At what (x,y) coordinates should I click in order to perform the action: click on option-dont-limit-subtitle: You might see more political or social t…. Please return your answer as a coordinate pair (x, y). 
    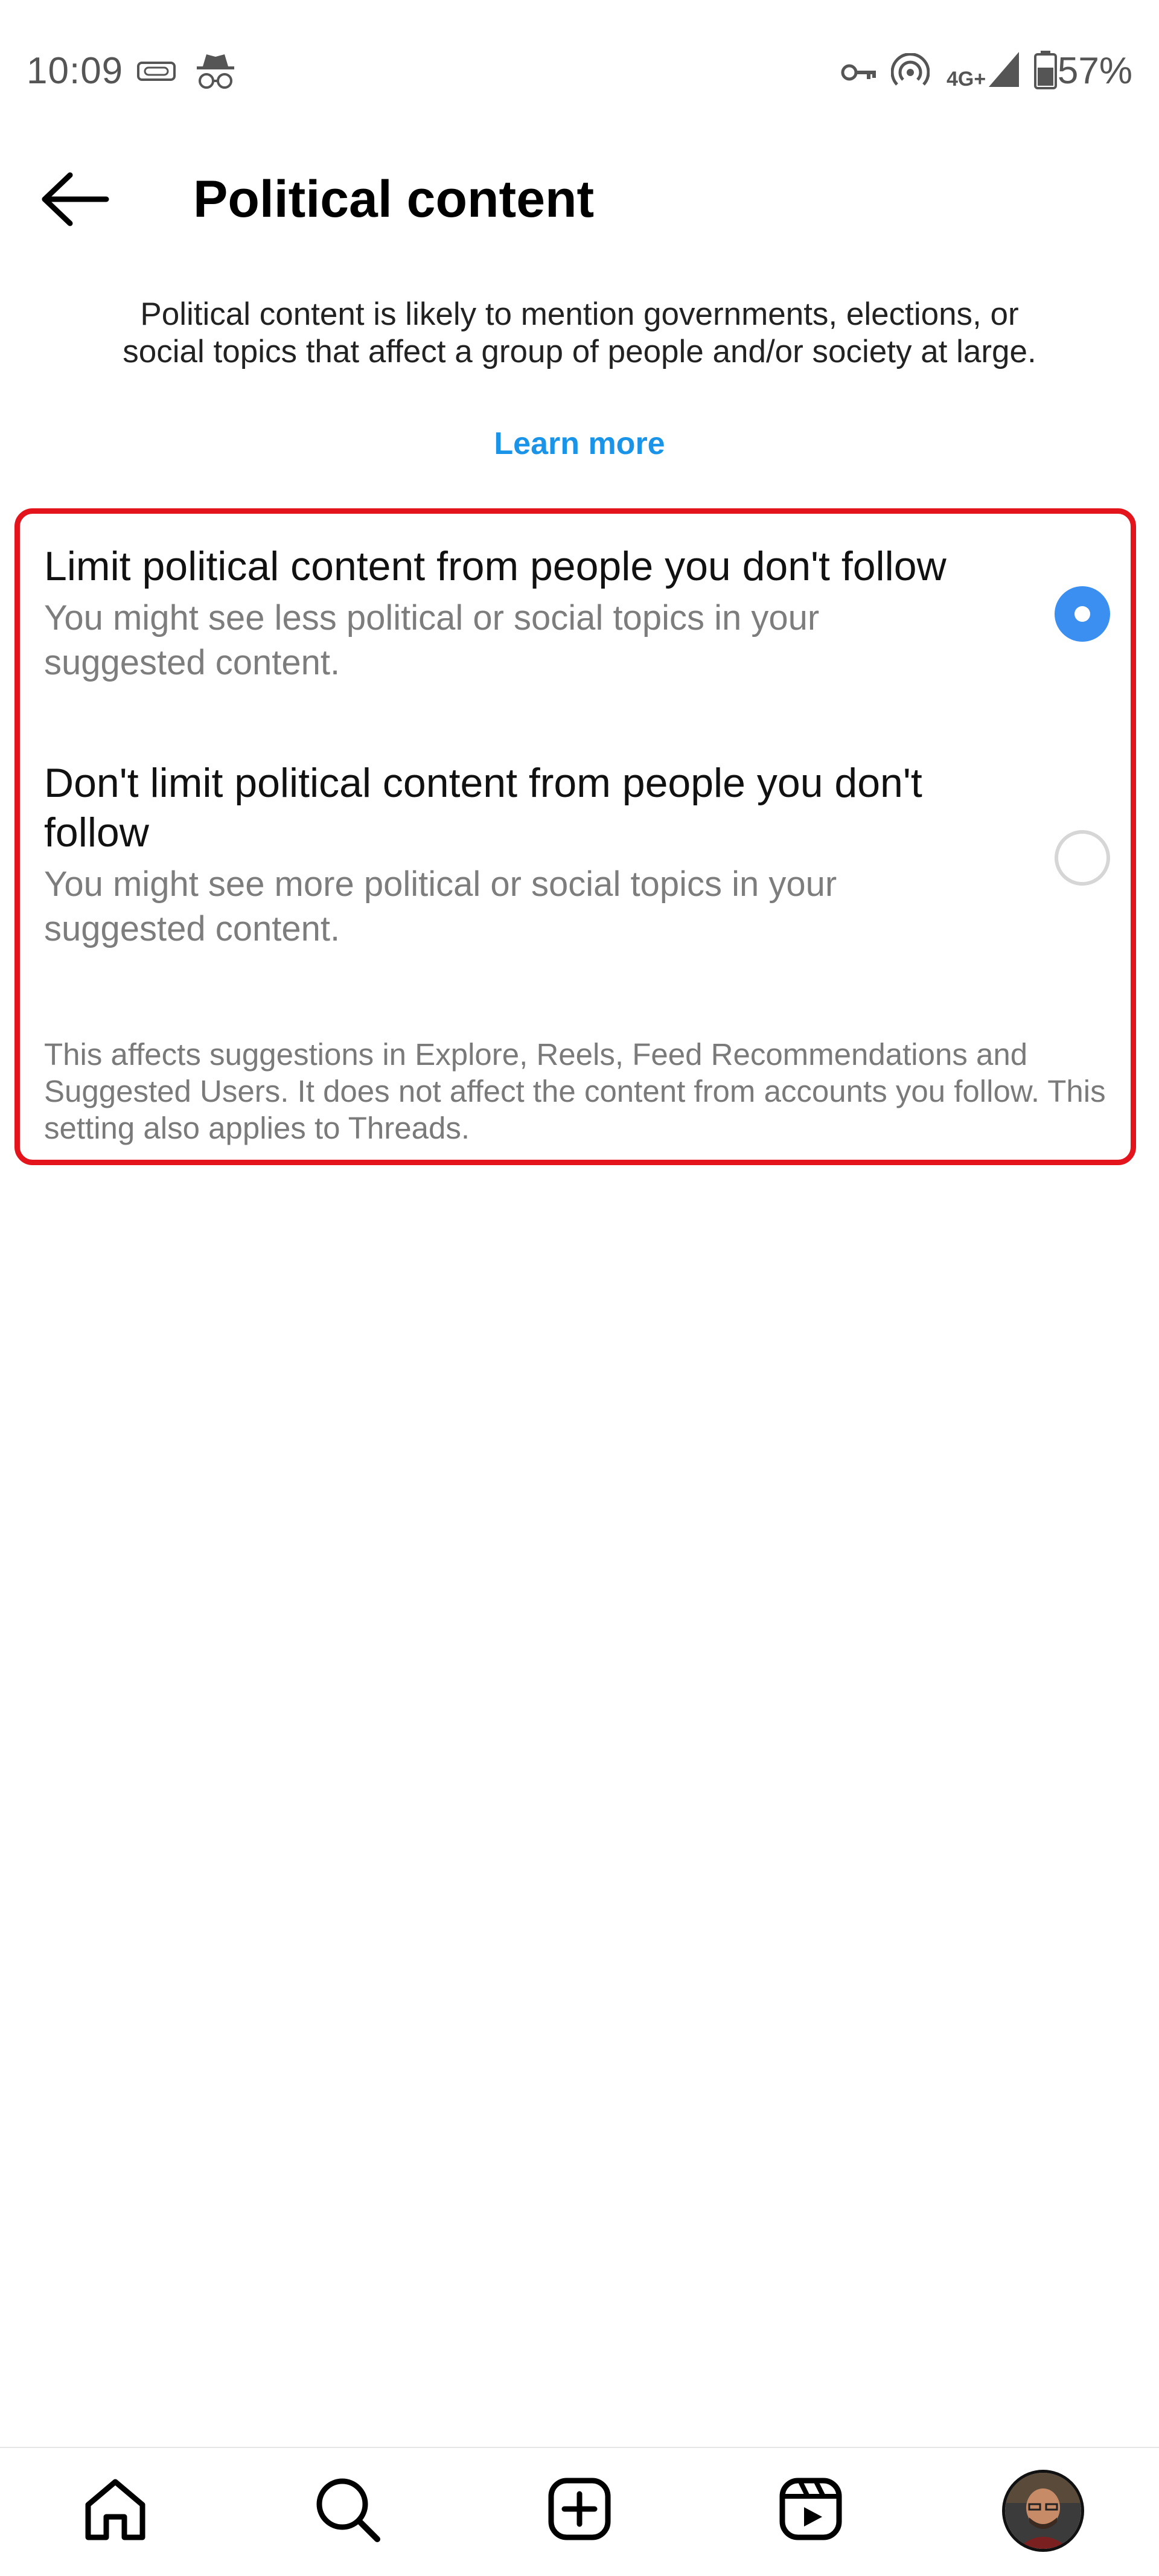
    Looking at the image, I should click on (440, 906).